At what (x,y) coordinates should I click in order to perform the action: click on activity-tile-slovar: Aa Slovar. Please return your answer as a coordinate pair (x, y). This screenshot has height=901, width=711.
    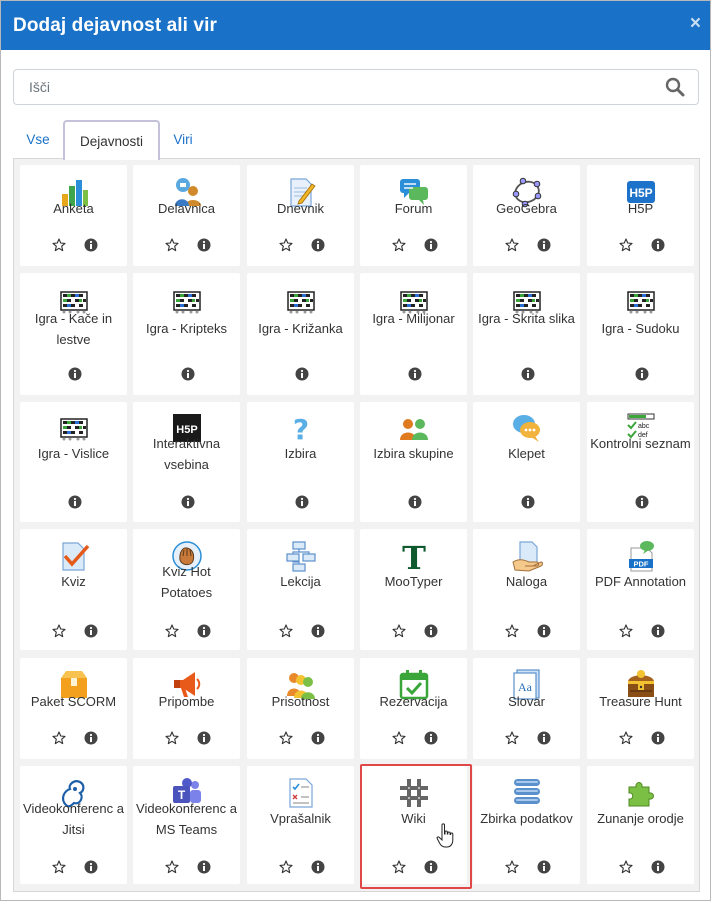
    Looking at the image, I should click on (526, 708).